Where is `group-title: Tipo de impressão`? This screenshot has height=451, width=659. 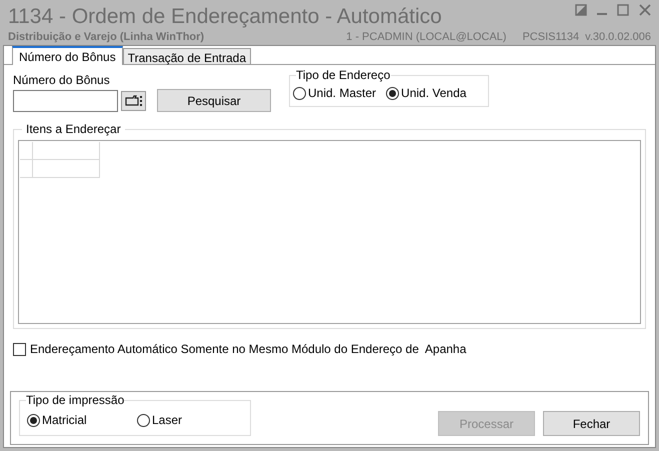
group-title: Tipo de impressão is located at coordinates (75, 400).